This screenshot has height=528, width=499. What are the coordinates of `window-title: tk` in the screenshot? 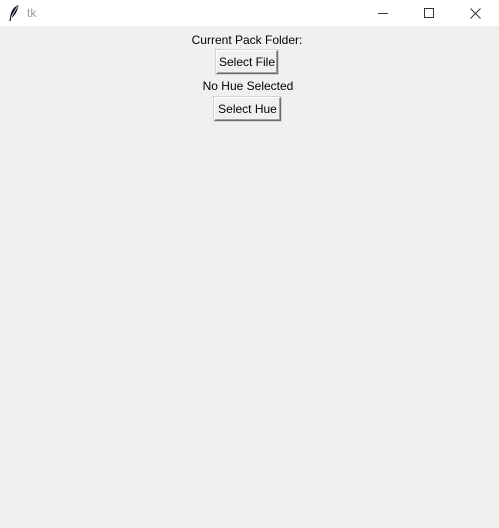 It's located at (32, 13).